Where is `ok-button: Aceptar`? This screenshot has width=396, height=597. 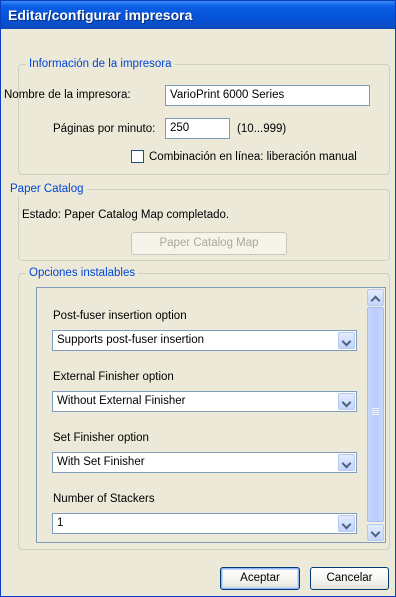 ok-button: Aceptar is located at coordinates (260, 578).